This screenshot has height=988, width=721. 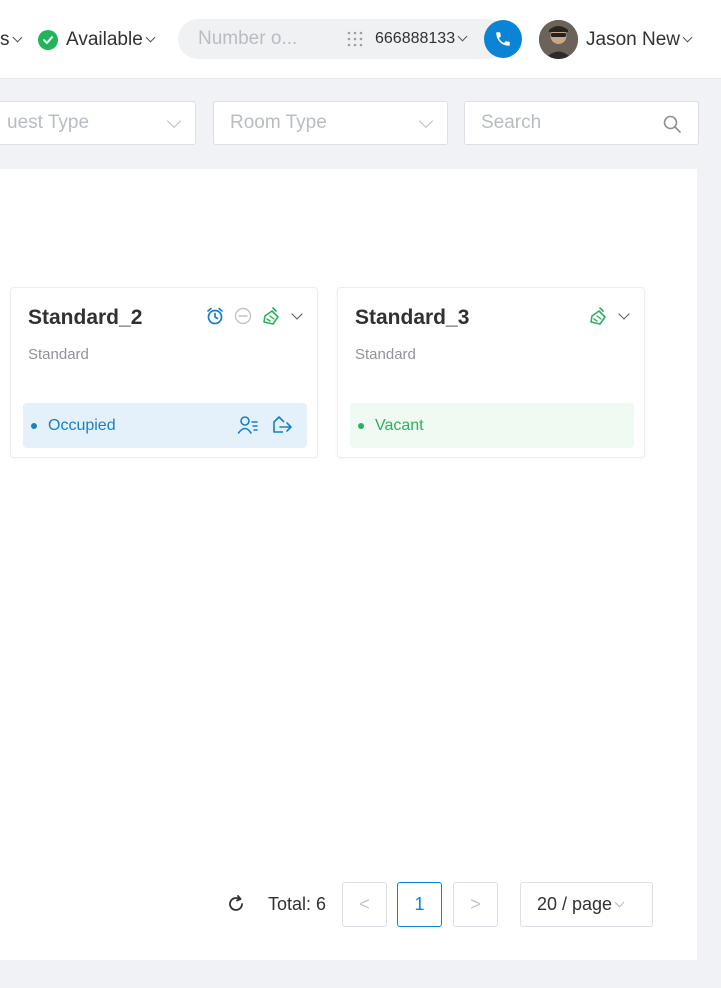 I want to click on do-not-disturb-icon, so click(x=243, y=316).